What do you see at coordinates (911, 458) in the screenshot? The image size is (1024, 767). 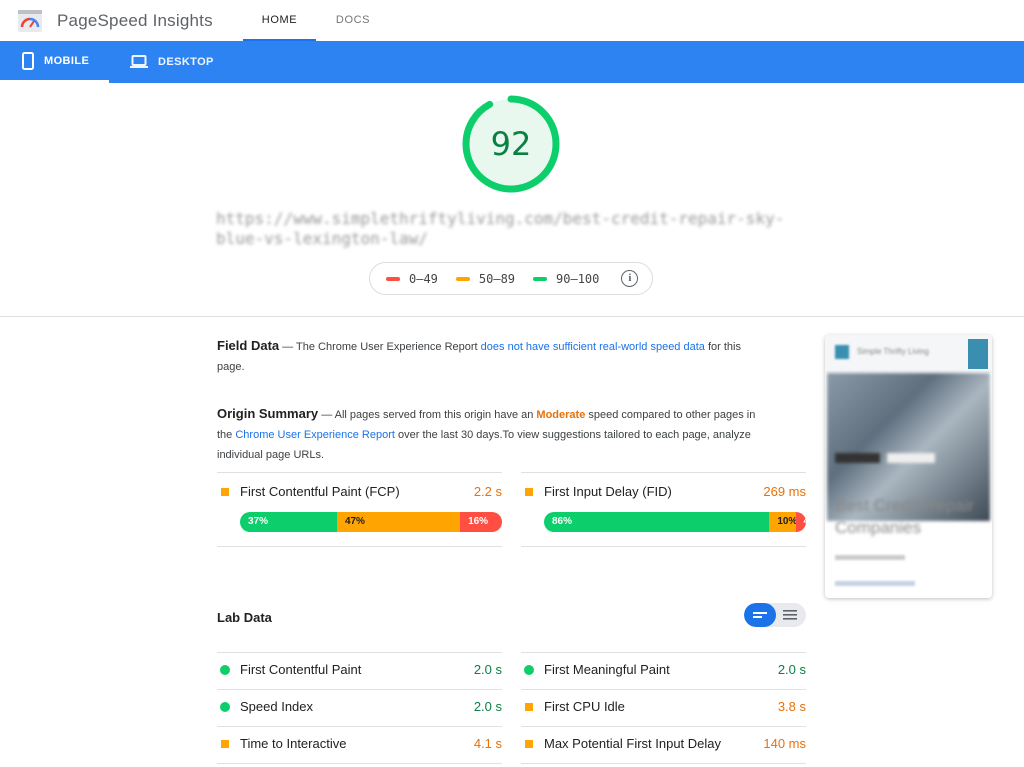 I see `hero-light-block` at bounding box center [911, 458].